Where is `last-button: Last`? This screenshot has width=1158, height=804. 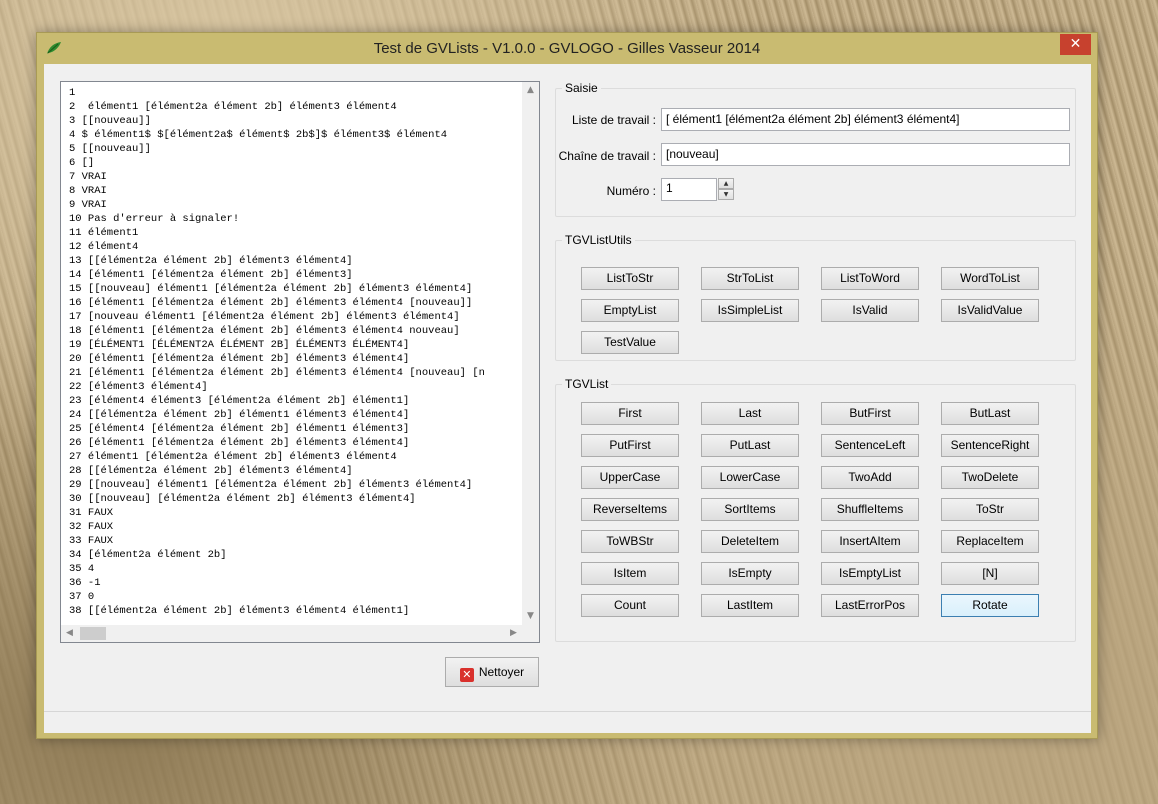
last-button: Last is located at coordinates (750, 413).